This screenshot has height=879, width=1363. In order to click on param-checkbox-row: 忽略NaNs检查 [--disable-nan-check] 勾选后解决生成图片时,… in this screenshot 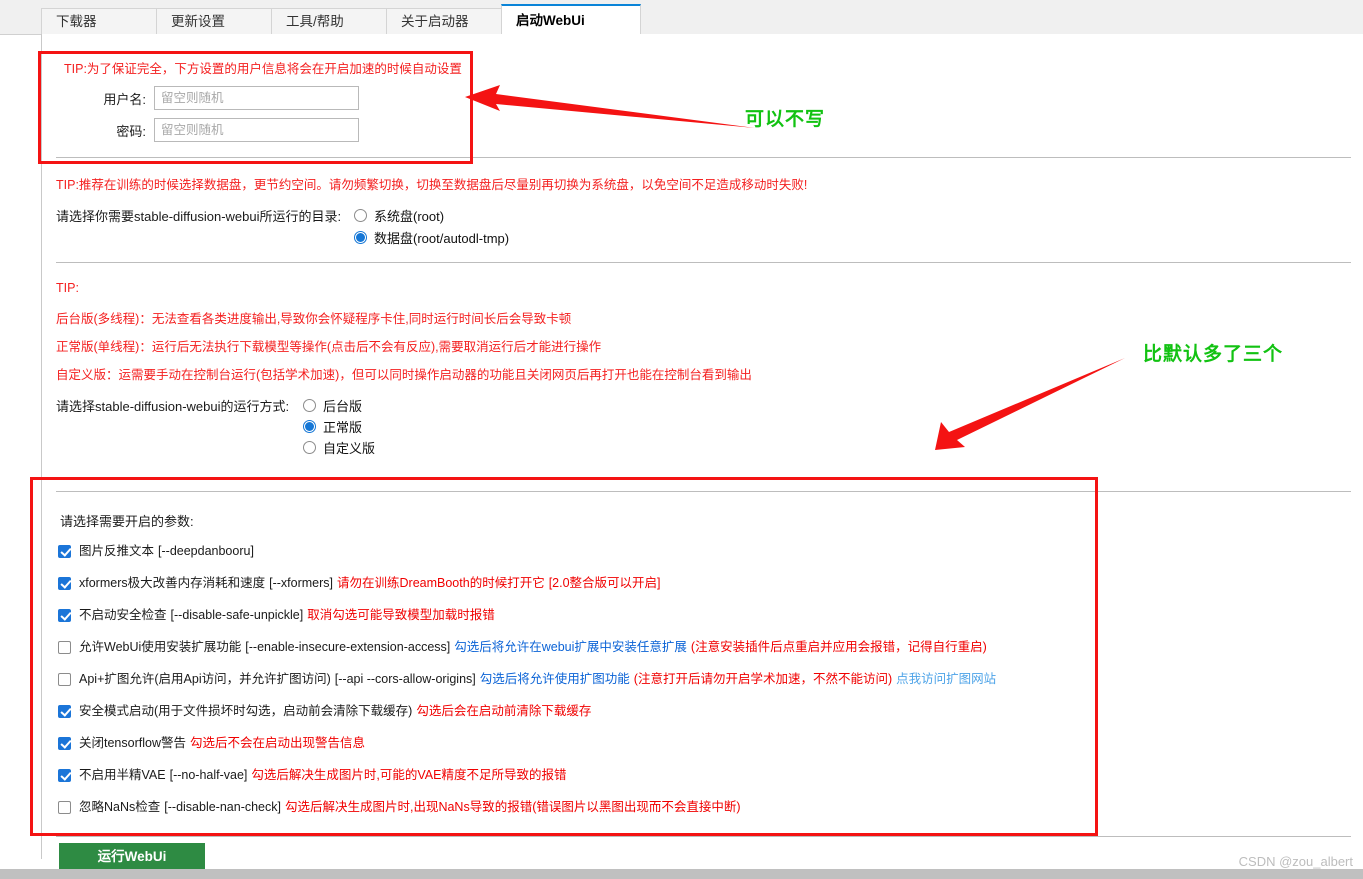, I will do `click(401, 807)`.